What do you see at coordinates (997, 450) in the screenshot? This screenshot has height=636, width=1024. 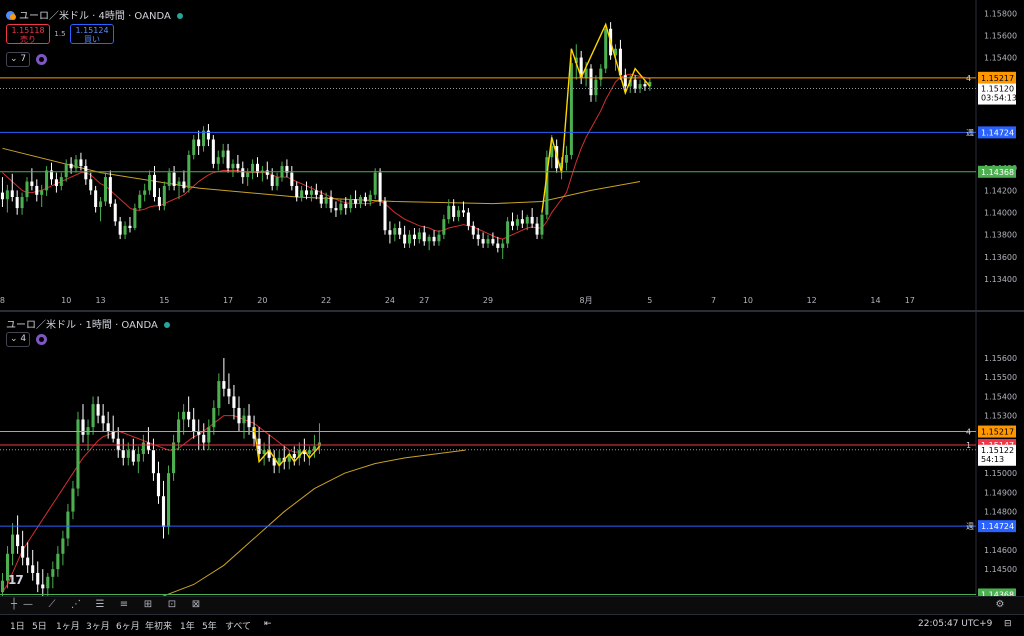 I see `last-price-label: 1.15122` at bounding box center [997, 450].